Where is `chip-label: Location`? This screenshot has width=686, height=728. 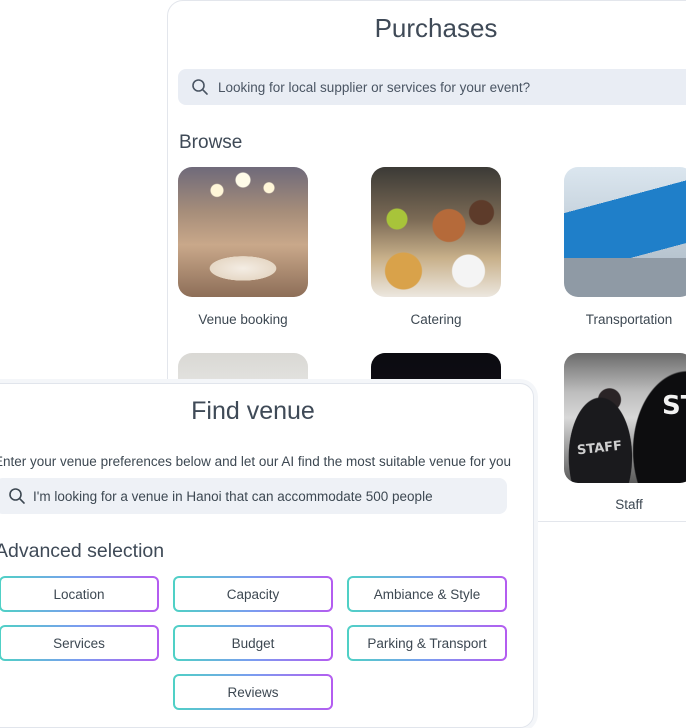
chip-label: Location is located at coordinates (79, 594).